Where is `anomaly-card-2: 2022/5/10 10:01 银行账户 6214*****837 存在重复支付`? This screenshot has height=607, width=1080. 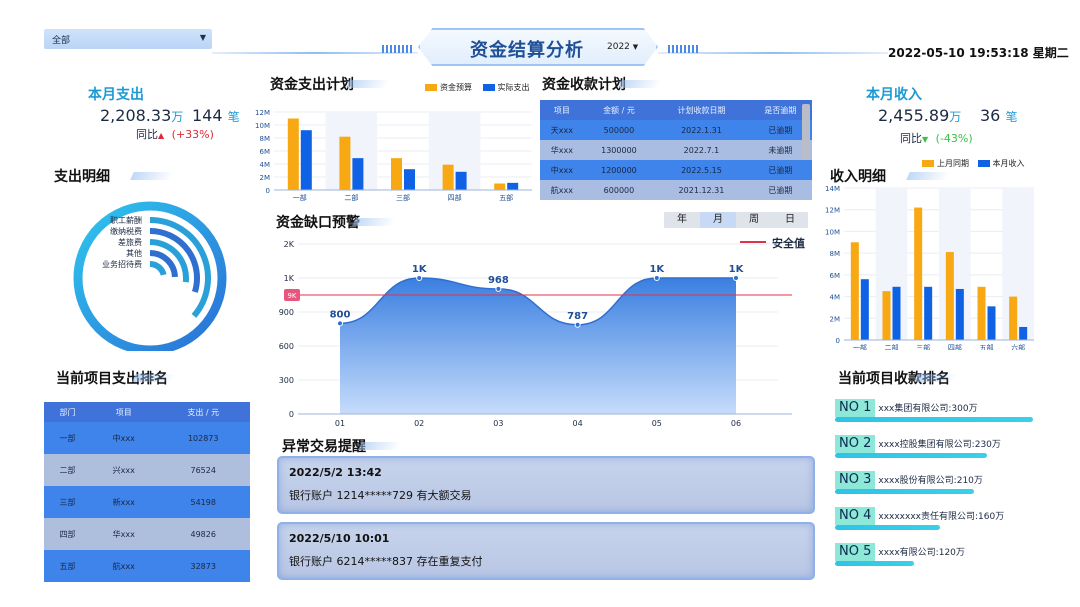 anomaly-card-2: 2022/5/10 10:01 银行账户 6214*****837 存在重复支付 is located at coordinates (546, 551).